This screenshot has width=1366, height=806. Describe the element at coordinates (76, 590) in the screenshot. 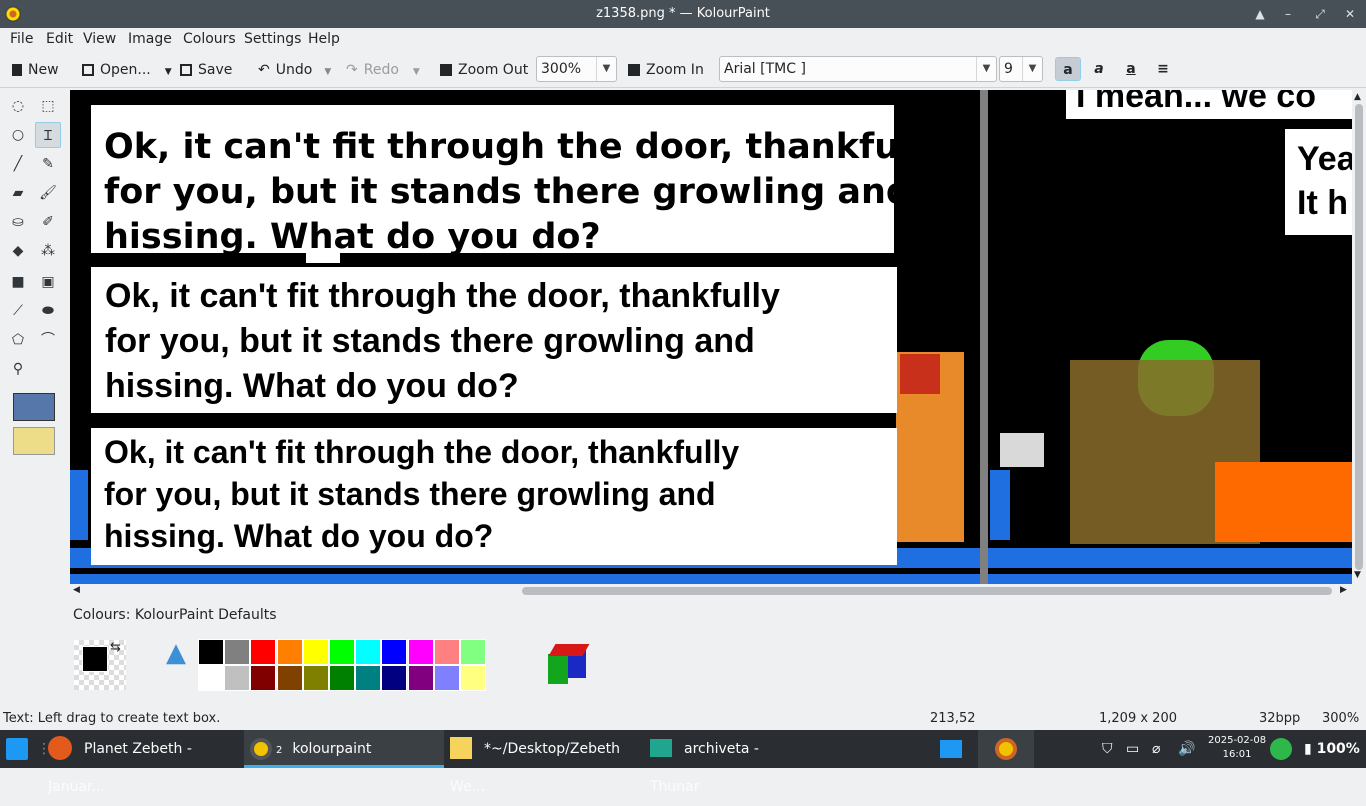

I see `scroll-left-icon: ◀` at that location.